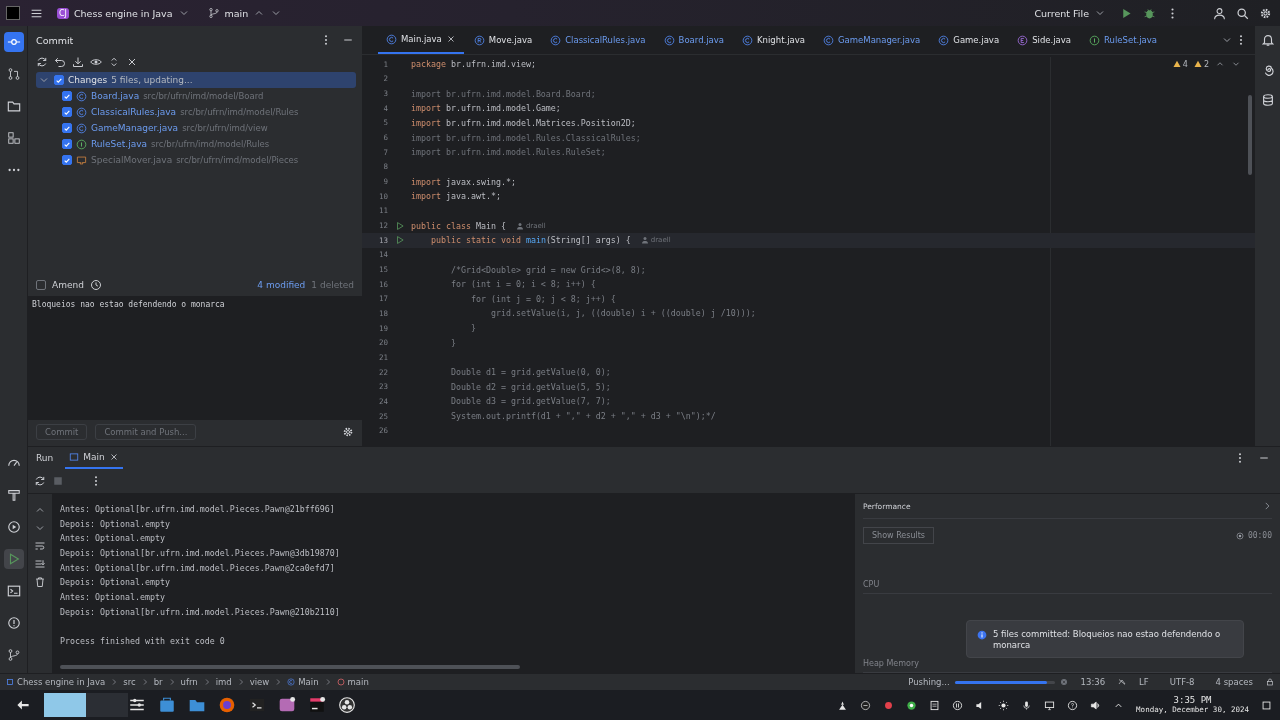  What do you see at coordinates (1123, 40) in the screenshot?
I see `editor-tab: RuleSet.java` at bounding box center [1123, 40].